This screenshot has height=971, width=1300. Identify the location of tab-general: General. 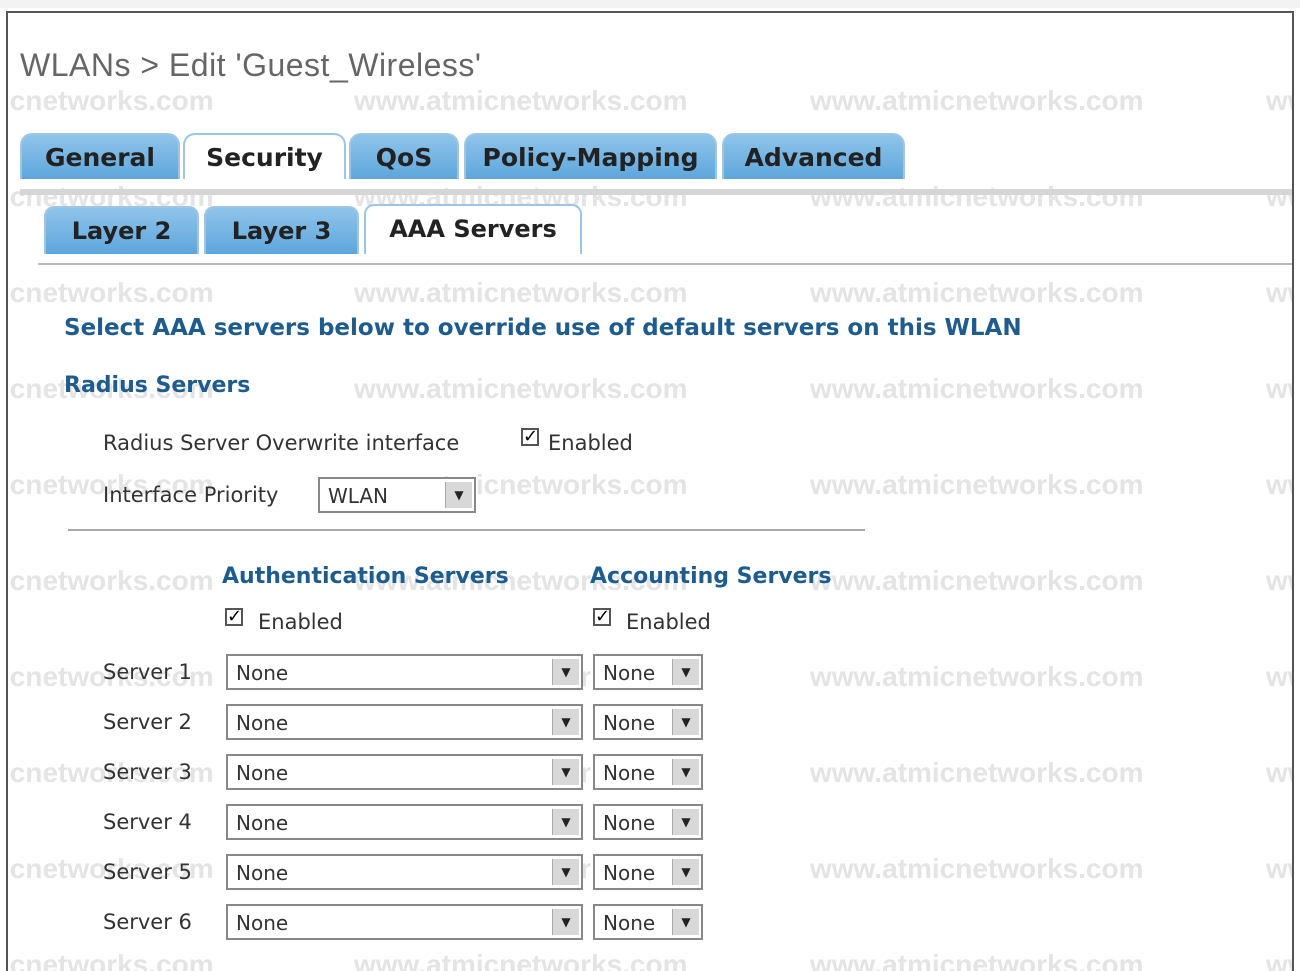
(100, 156).